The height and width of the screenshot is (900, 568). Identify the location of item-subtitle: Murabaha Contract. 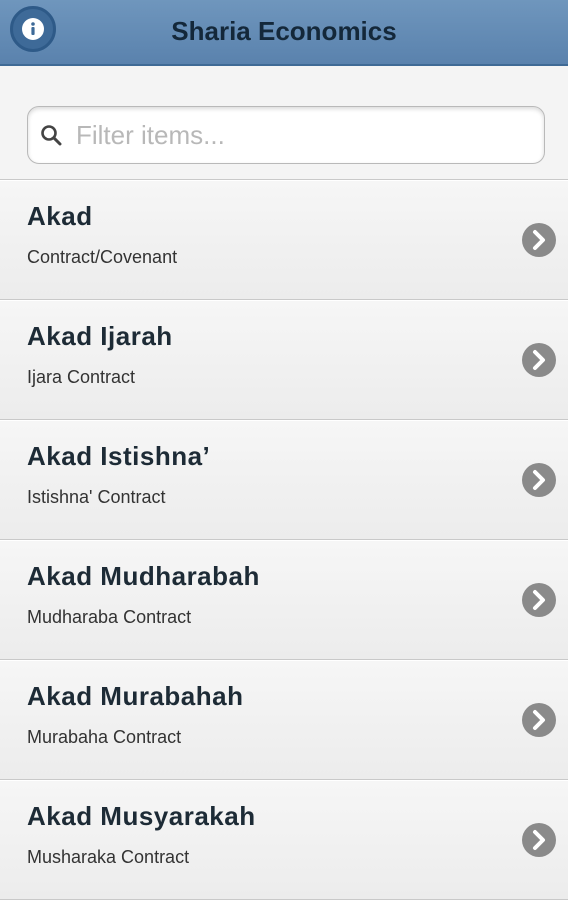
(104, 737).